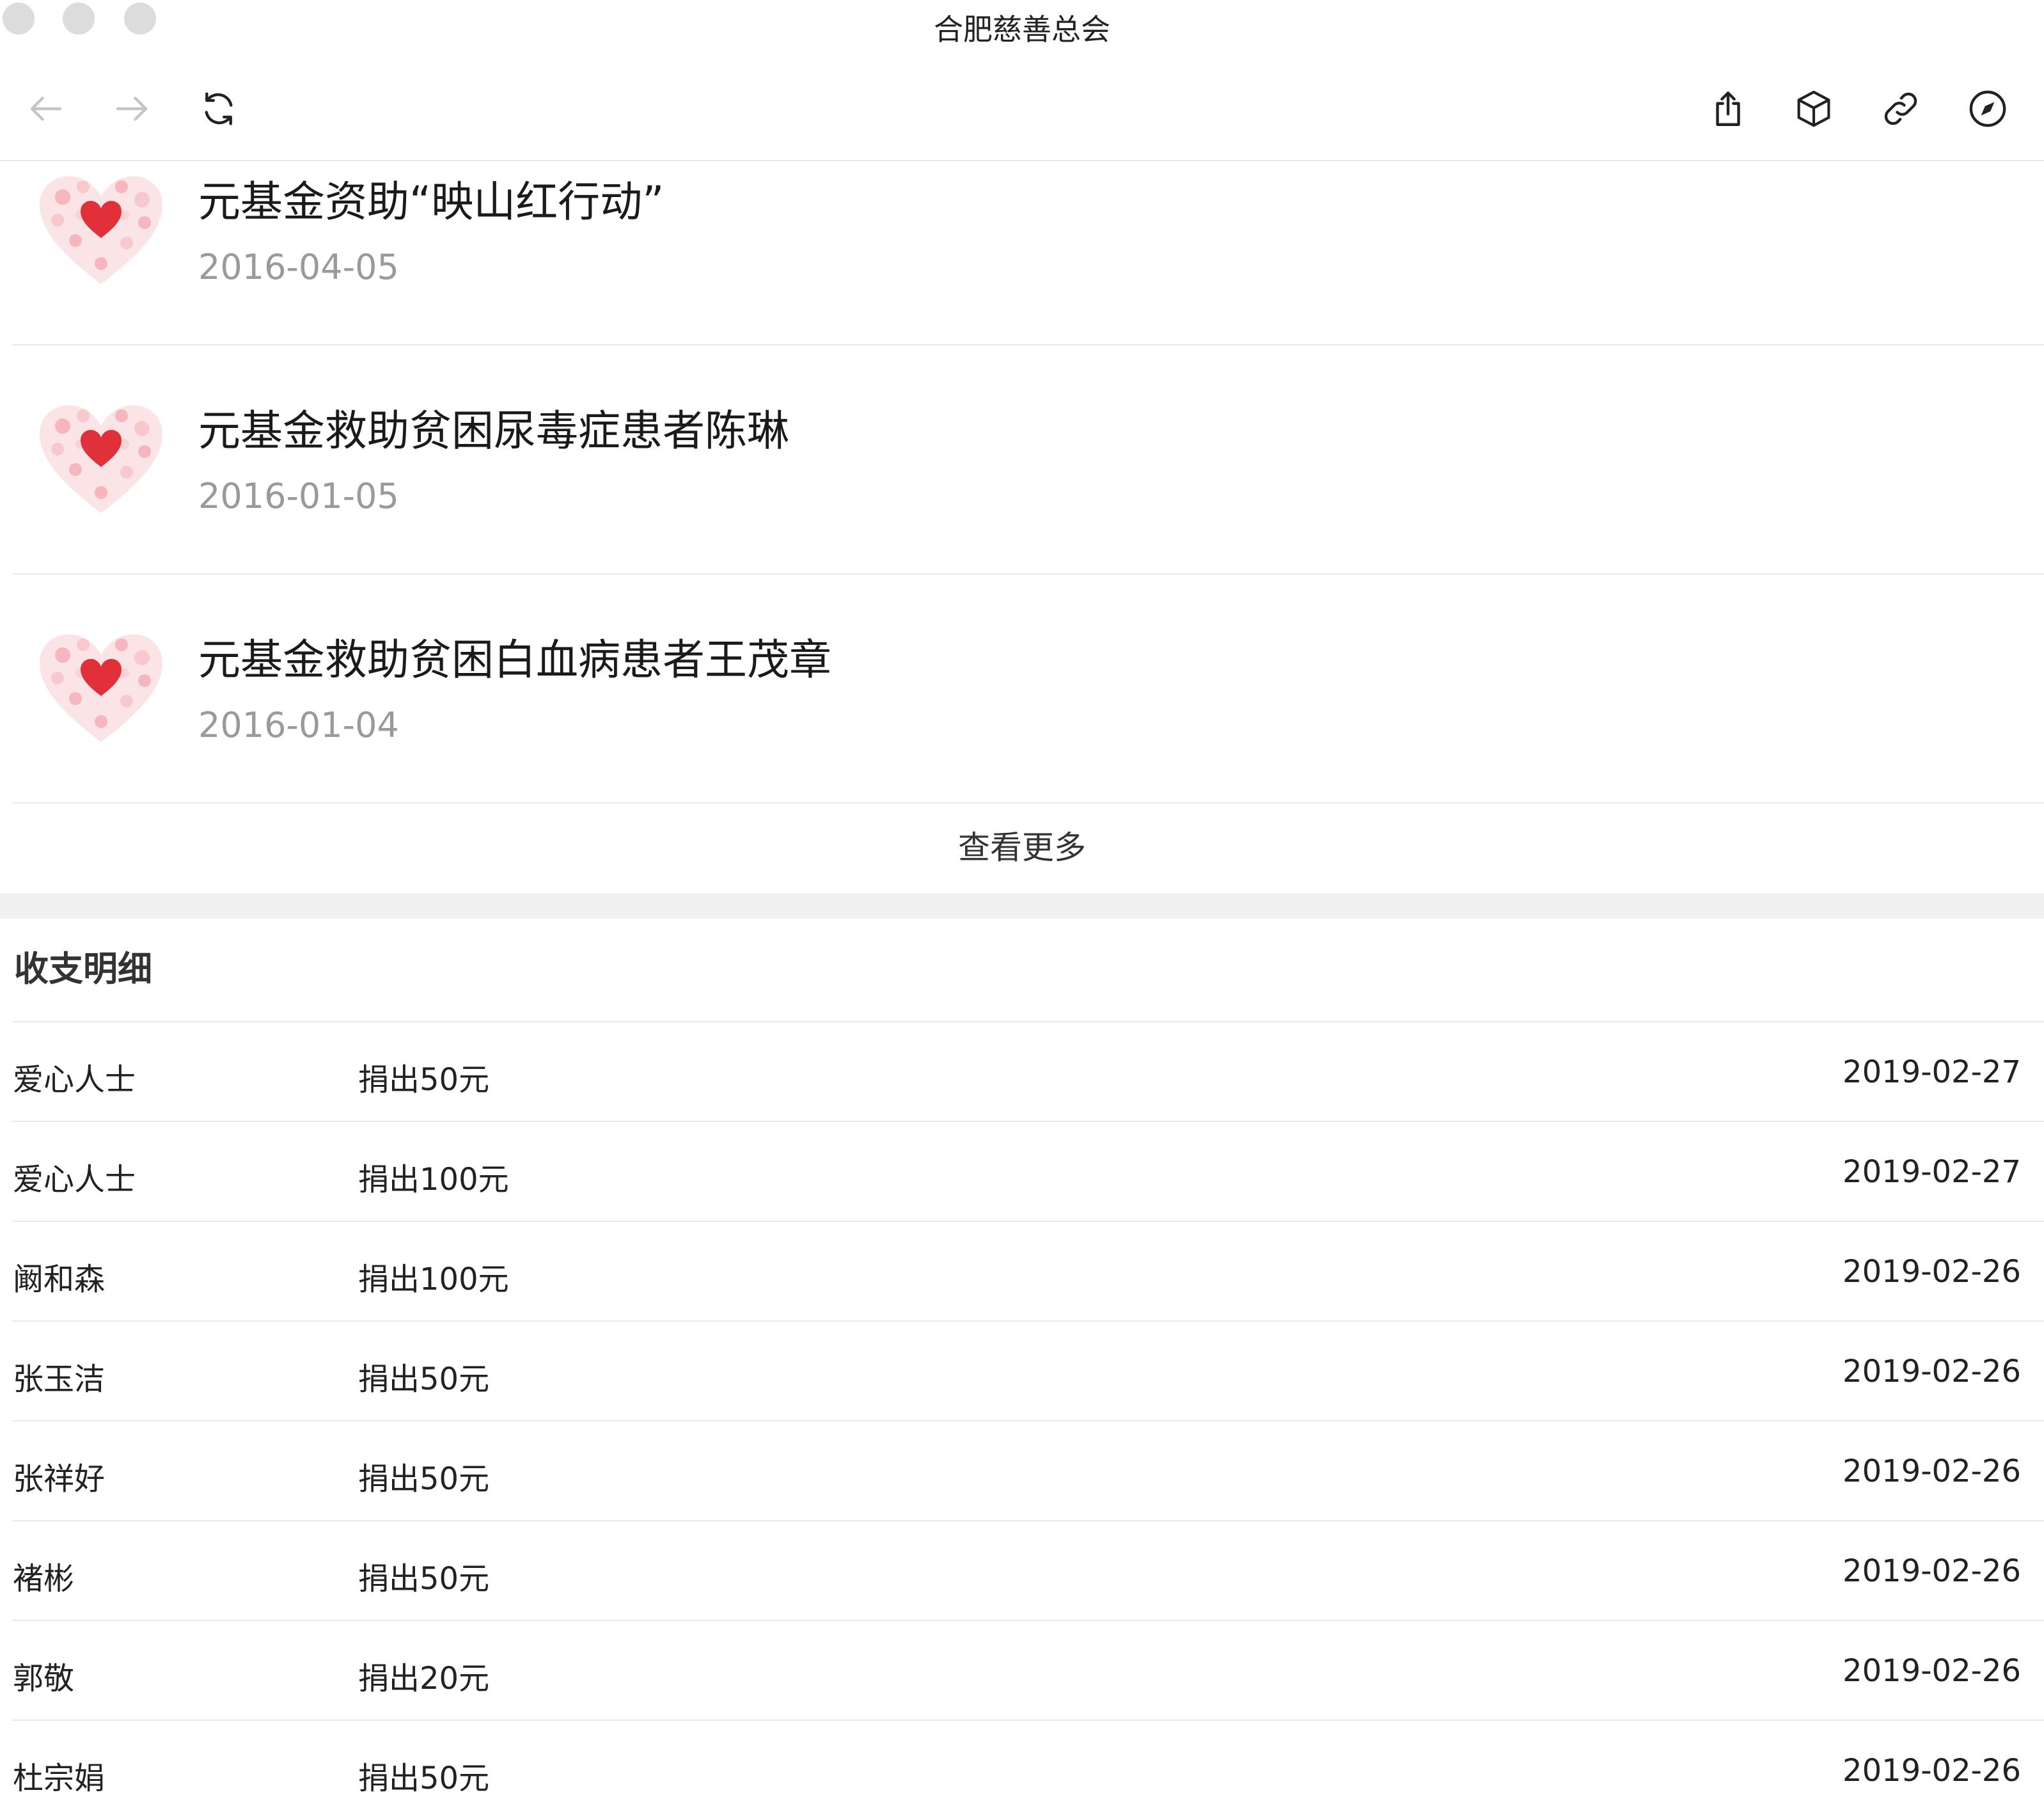  Describe the element at coordinates (431, 202) in the screenshot. I see `news-title: 元基金资助“映山红行动”` at that location.